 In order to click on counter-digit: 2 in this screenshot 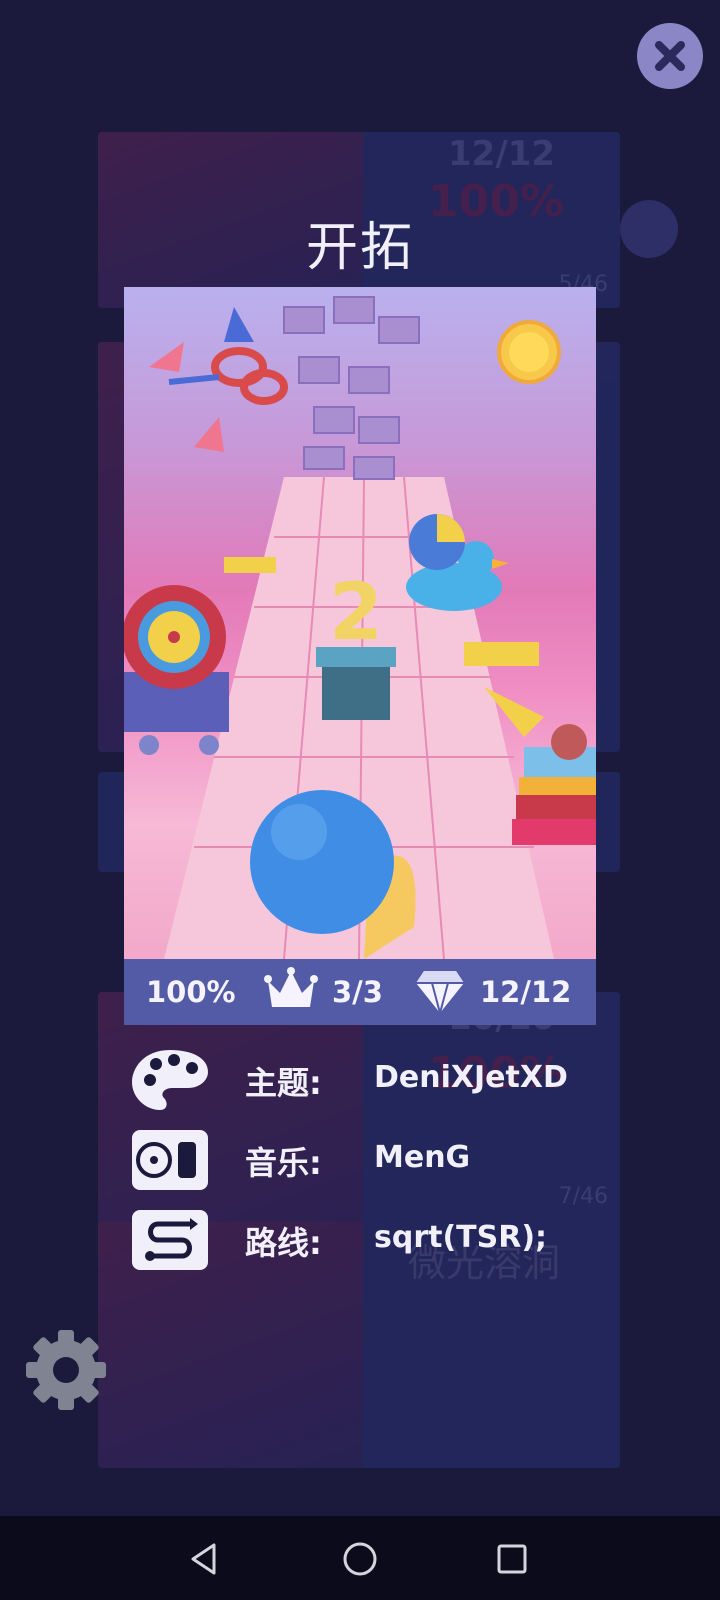, I will do `click(356, 613)`.